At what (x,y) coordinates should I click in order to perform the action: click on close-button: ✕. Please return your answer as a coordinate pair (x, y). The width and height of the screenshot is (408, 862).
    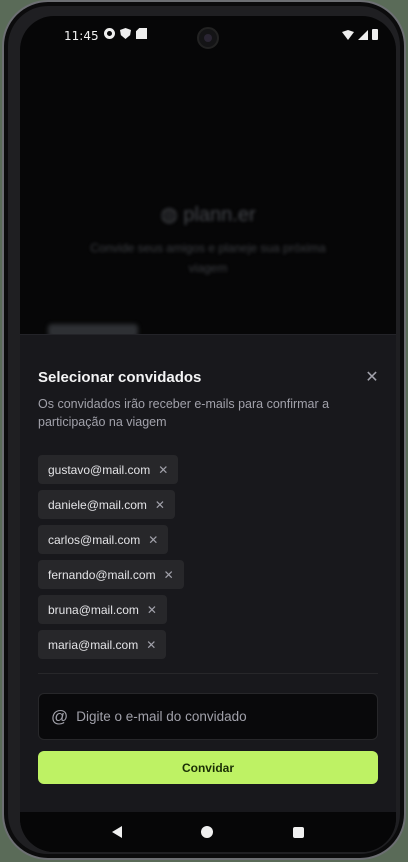
    Looking at the image, I should click on (372, 377).